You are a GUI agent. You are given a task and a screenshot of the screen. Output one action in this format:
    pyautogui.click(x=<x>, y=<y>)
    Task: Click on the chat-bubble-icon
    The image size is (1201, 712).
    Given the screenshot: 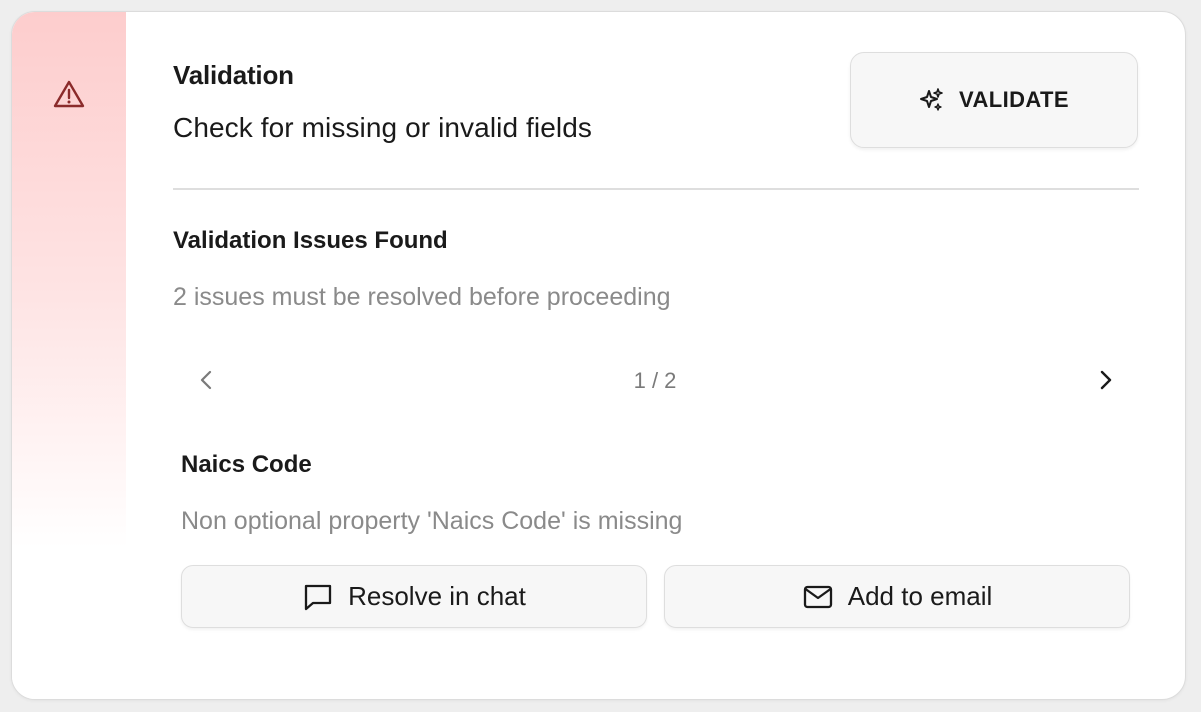 What is the action you would take?
    pyautogui.click(x=318, y=597)
    